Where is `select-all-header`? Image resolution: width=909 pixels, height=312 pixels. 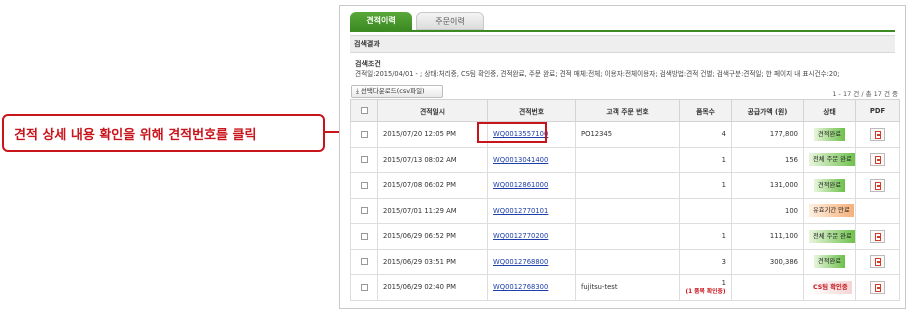
select-all-header is located at coordinates (364, 110).